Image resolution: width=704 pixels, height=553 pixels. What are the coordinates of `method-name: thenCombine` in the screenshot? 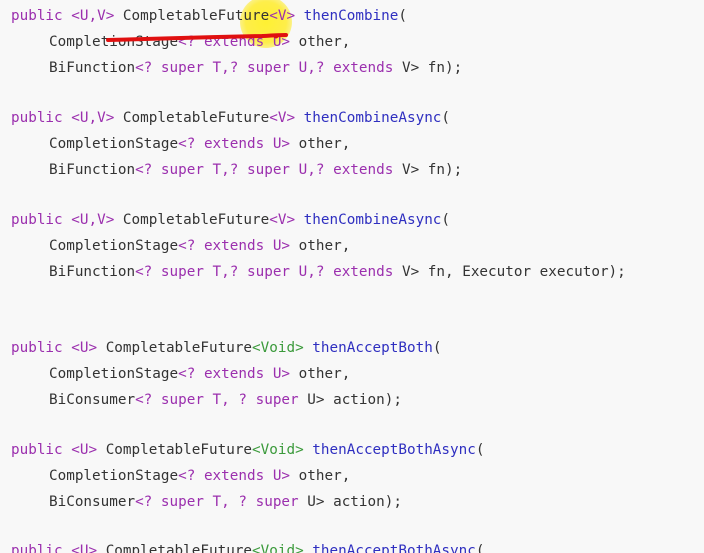 It's located at (347, 16).